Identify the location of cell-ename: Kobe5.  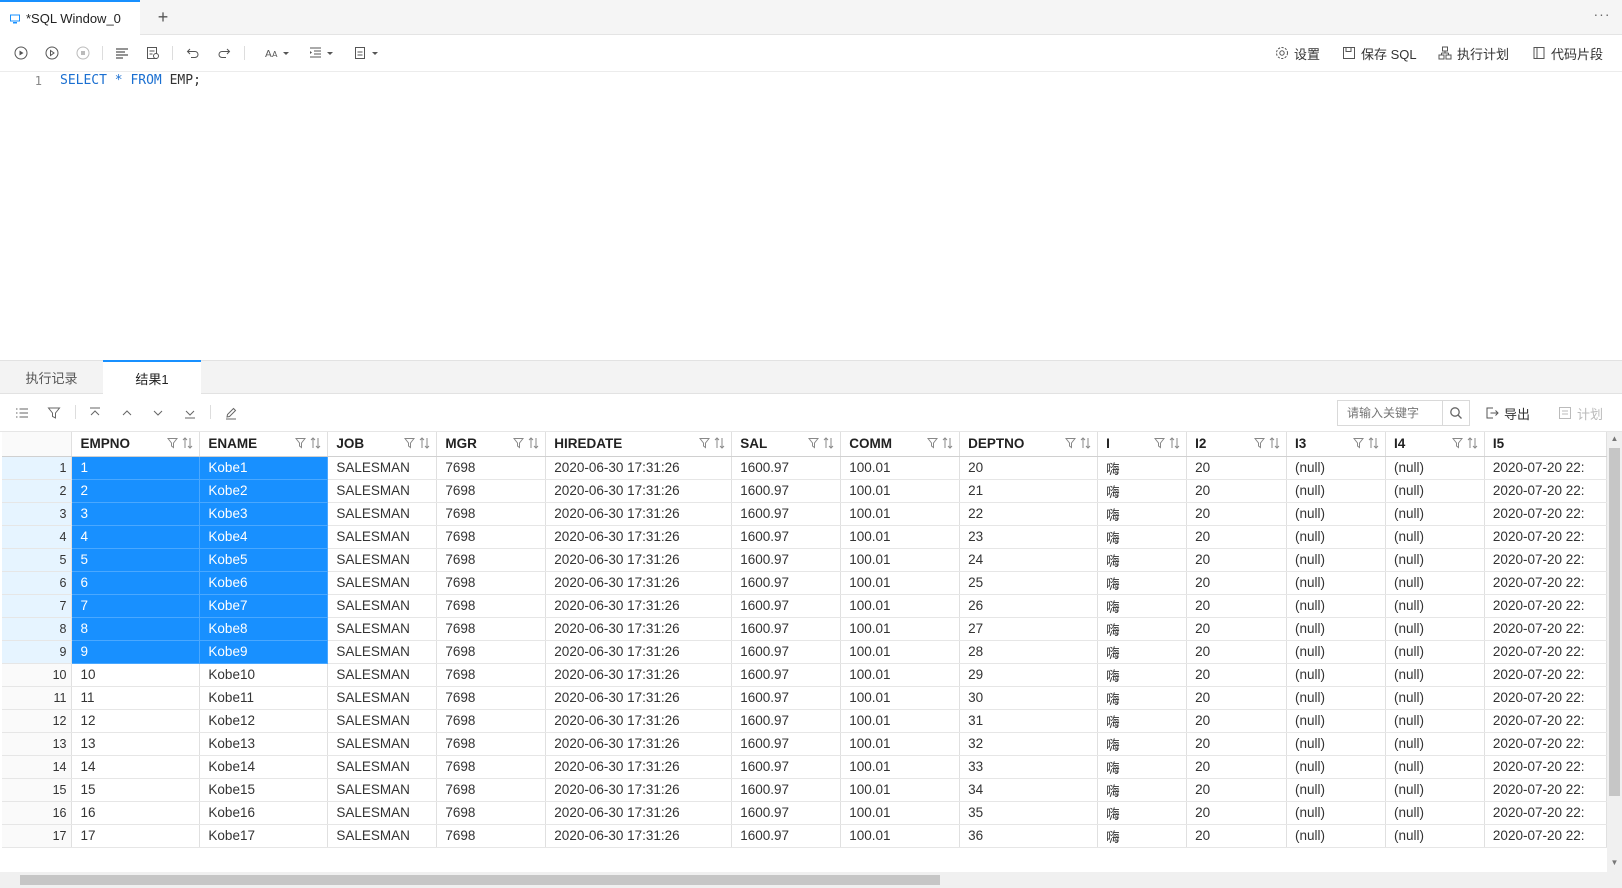
(264, 560).